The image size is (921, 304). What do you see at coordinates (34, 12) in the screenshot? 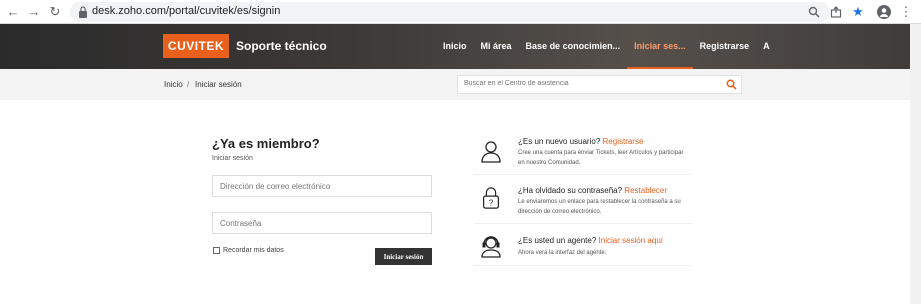
I see `forward-arrow-icon: →` at bounding box center [34, 12].